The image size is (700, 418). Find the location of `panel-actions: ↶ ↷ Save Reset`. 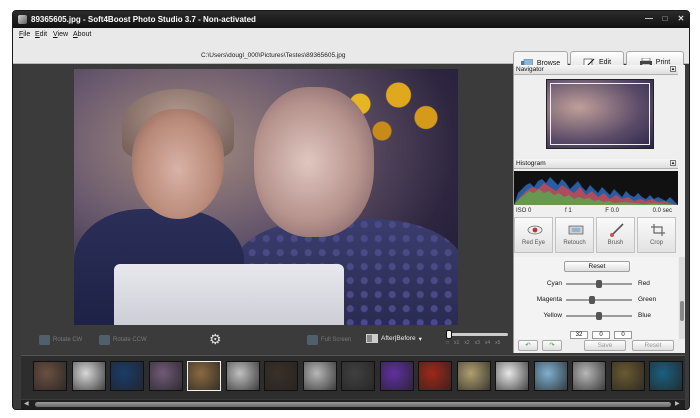

panel-actions: ↶ ↷ Save Reset is located at coordinates (600, 346).